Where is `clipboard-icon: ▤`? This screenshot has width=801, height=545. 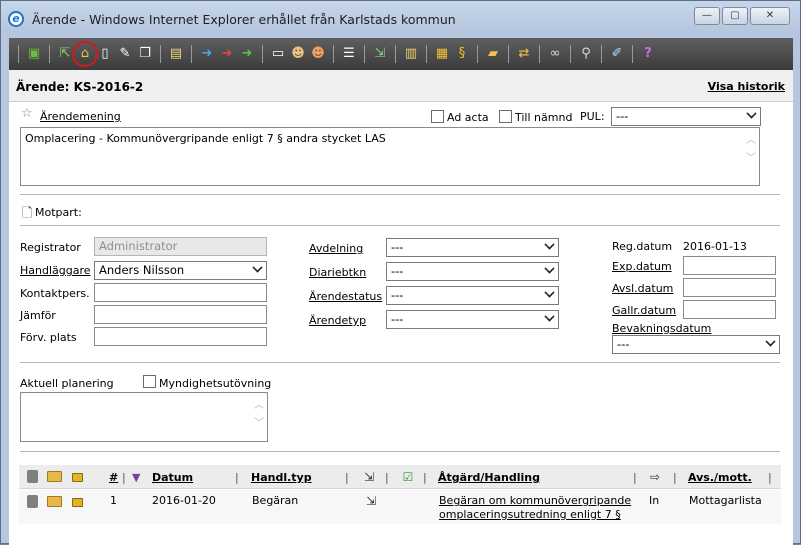
clipboard-icon: ▤ is located at coordinates (176, 54).